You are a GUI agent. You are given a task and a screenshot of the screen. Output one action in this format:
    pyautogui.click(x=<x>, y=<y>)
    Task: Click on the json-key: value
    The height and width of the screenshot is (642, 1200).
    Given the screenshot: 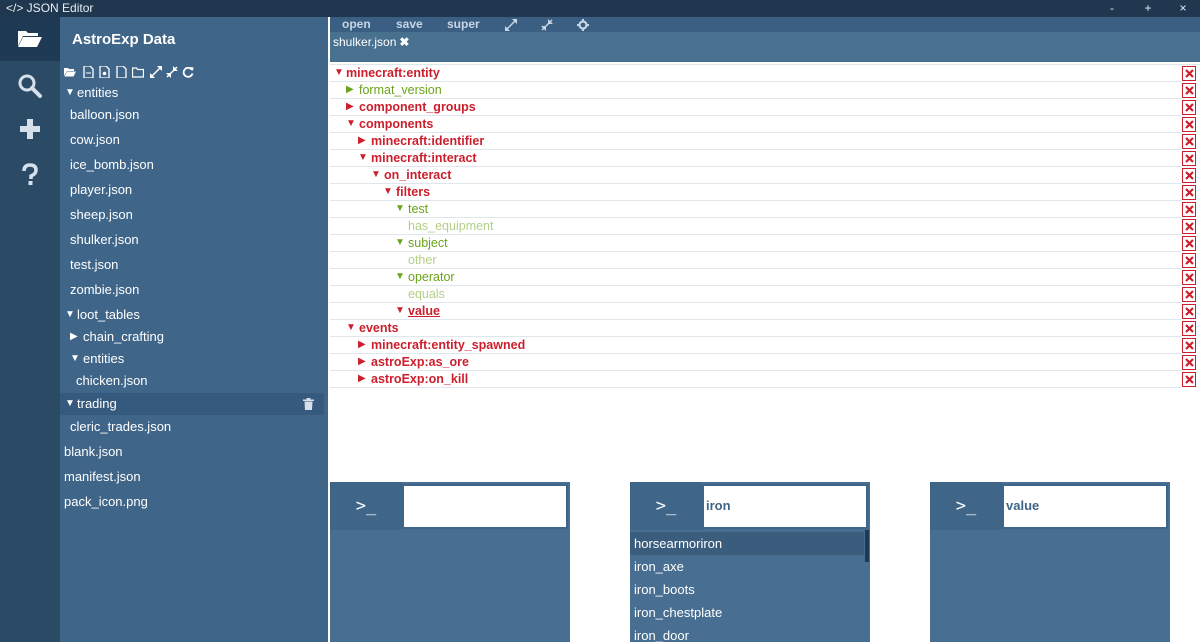 What is the action you would take?
    pyautogui.click(x=424, y=311)
    